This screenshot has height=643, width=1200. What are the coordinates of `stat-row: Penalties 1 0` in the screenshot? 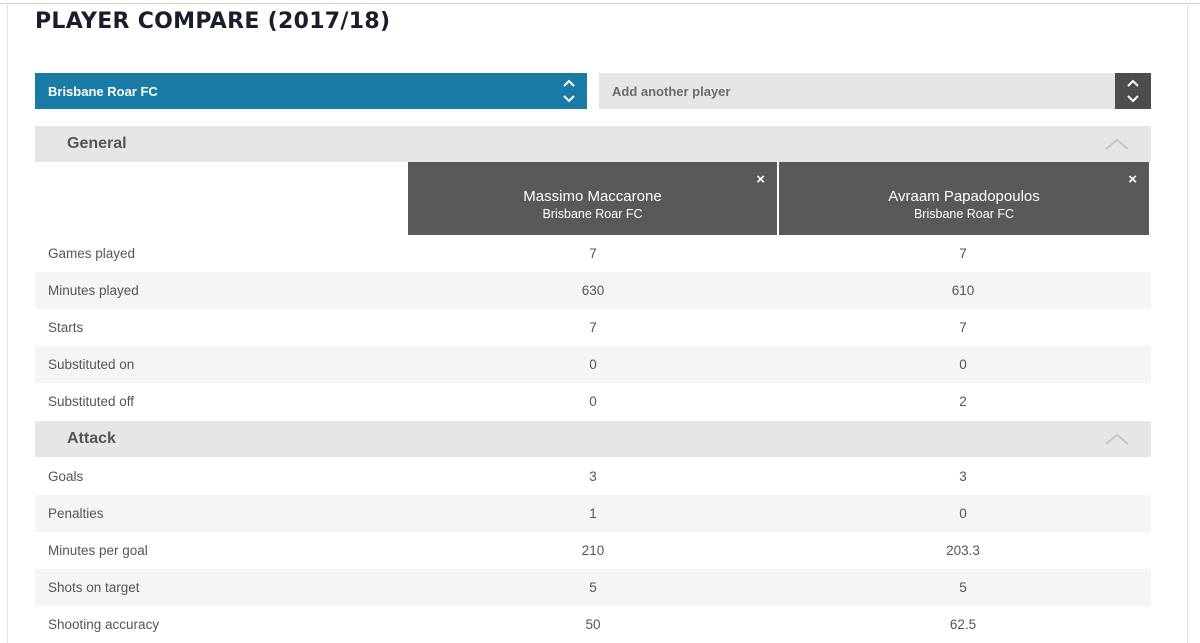 It's located at (593, 513).